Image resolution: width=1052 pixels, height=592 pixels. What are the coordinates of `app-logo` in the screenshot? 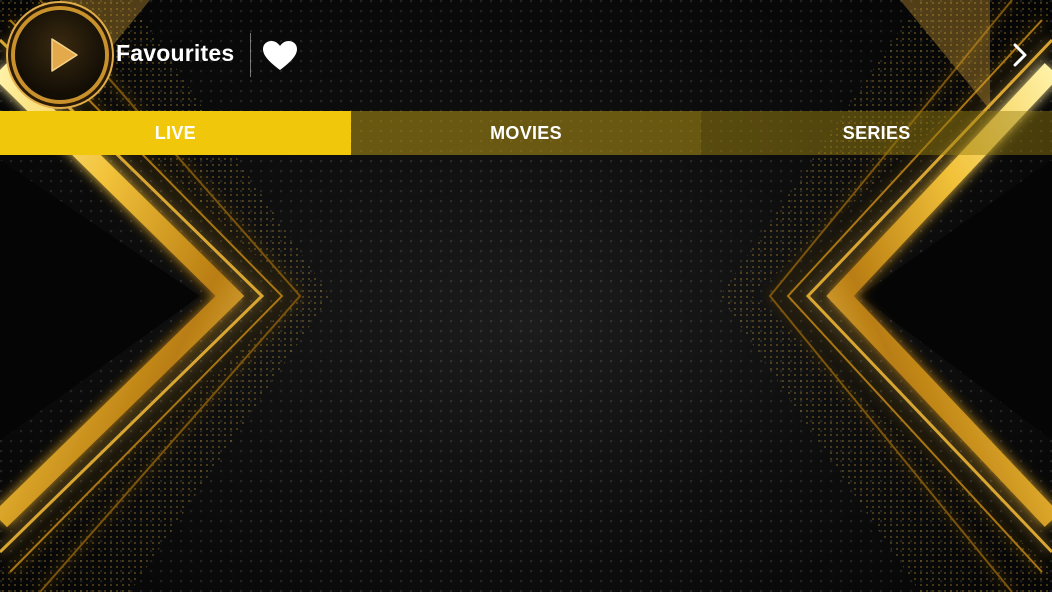 It's located at (60, 55).